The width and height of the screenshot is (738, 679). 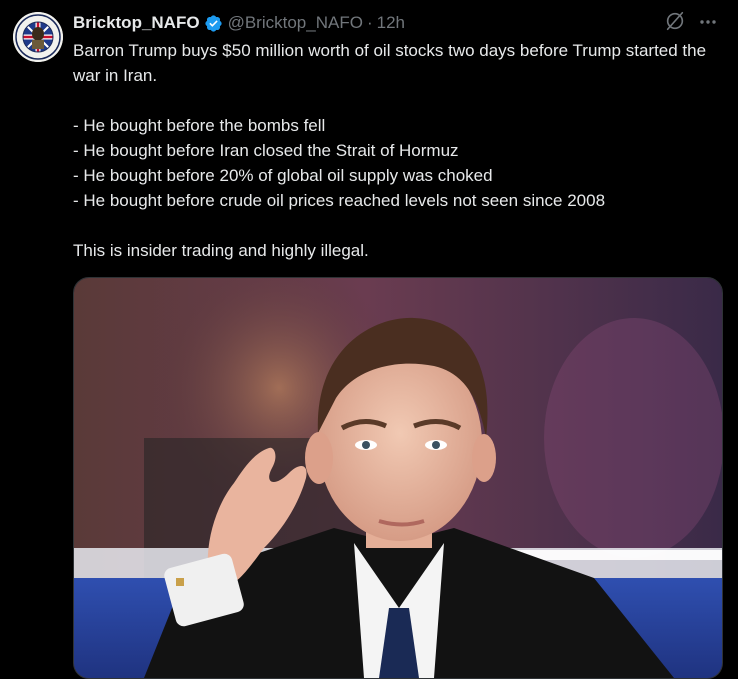 What do you see at coordinates (136, 23) in the screenshot?
I see `display-name: Bricktop_NAFO` at bounding box center [136, 23].